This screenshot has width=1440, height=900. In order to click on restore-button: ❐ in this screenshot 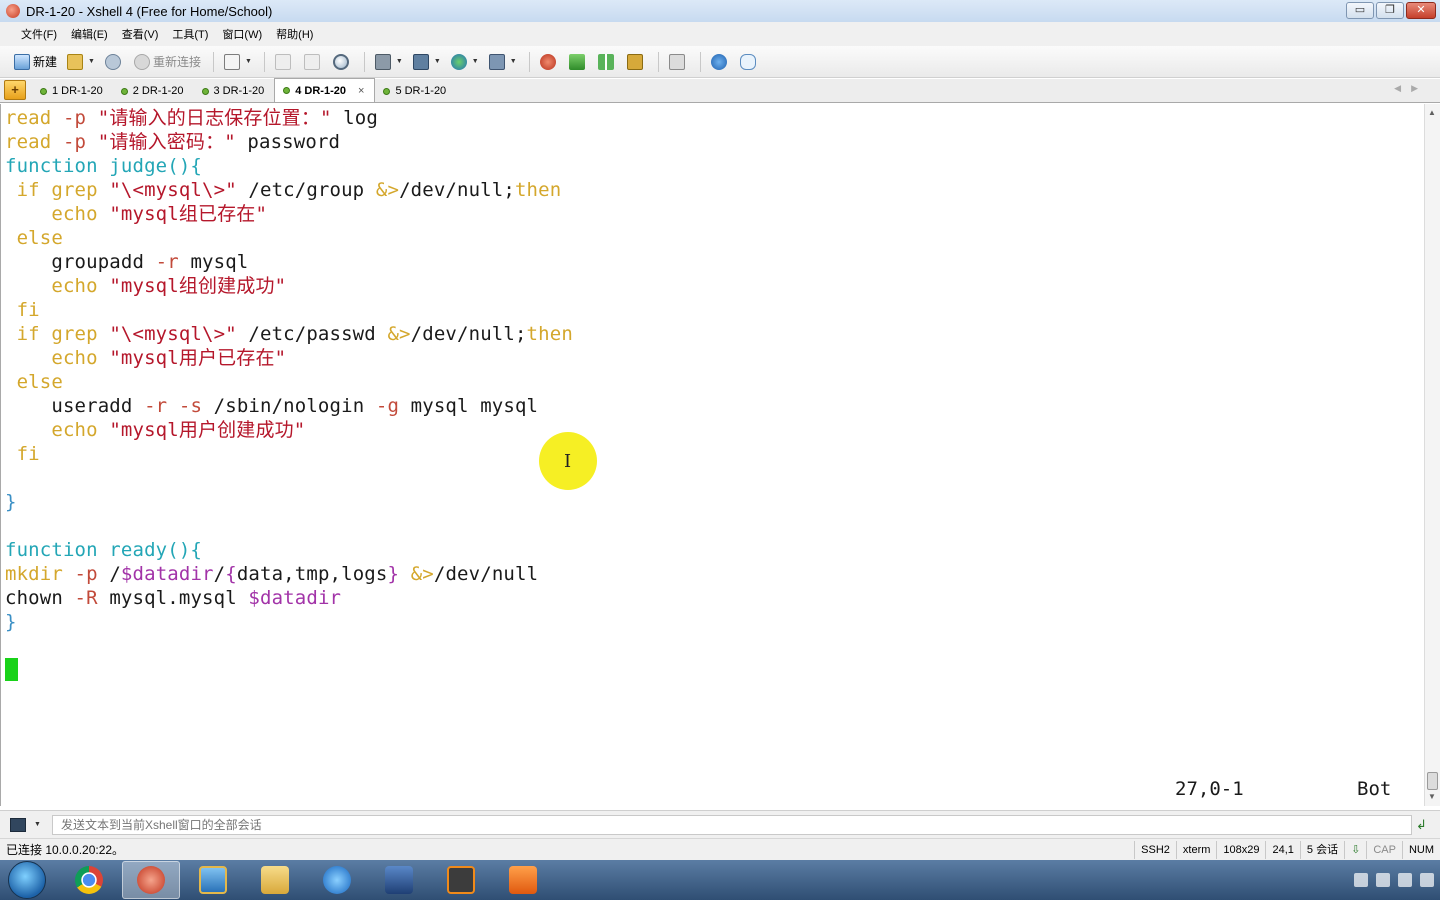, I will do `click(1390, 10)`.